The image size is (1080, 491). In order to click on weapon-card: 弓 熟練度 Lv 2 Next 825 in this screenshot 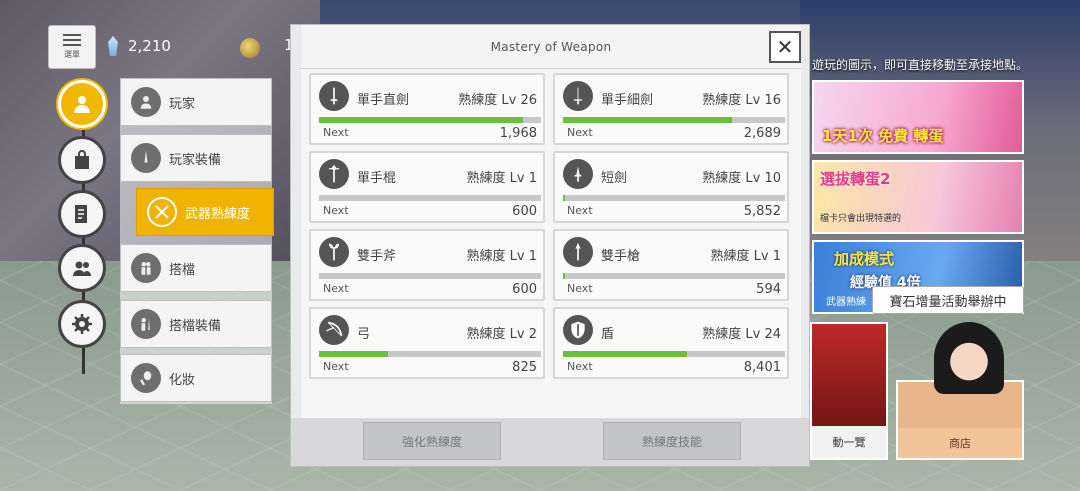, I will do `click(427, 343)`.